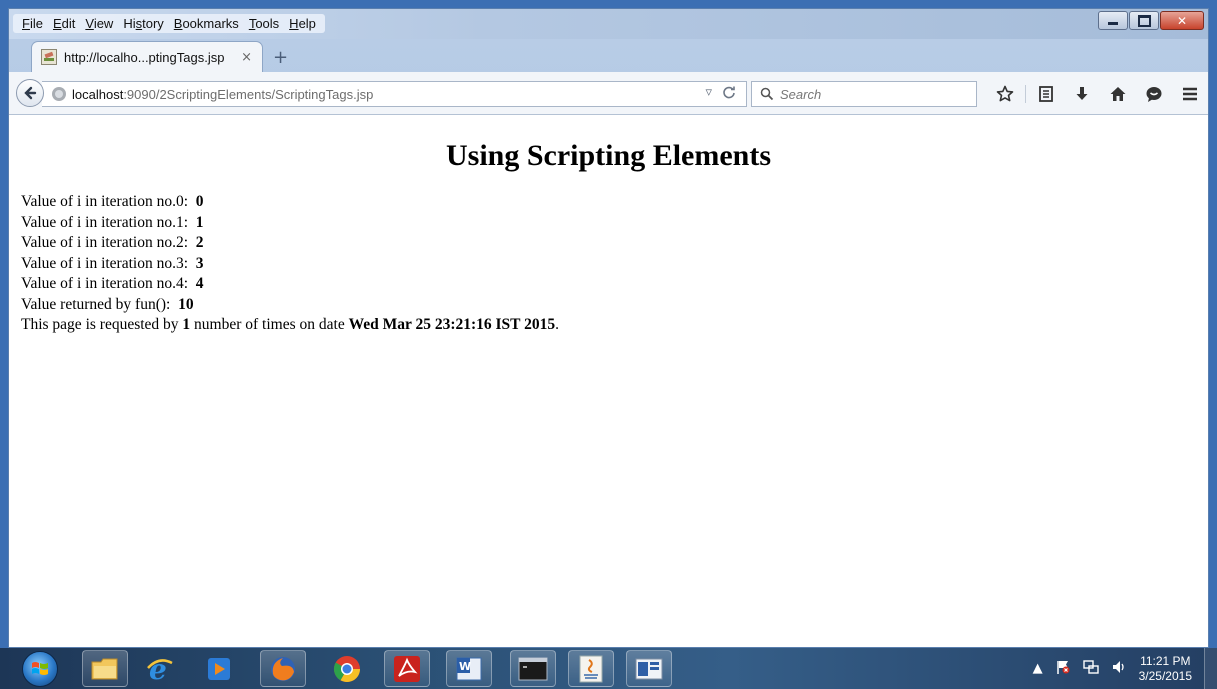 Image resolution: width=1217 pixels, height=689 pixels. I want to click on toolbar-icons, so click(1097, 94).